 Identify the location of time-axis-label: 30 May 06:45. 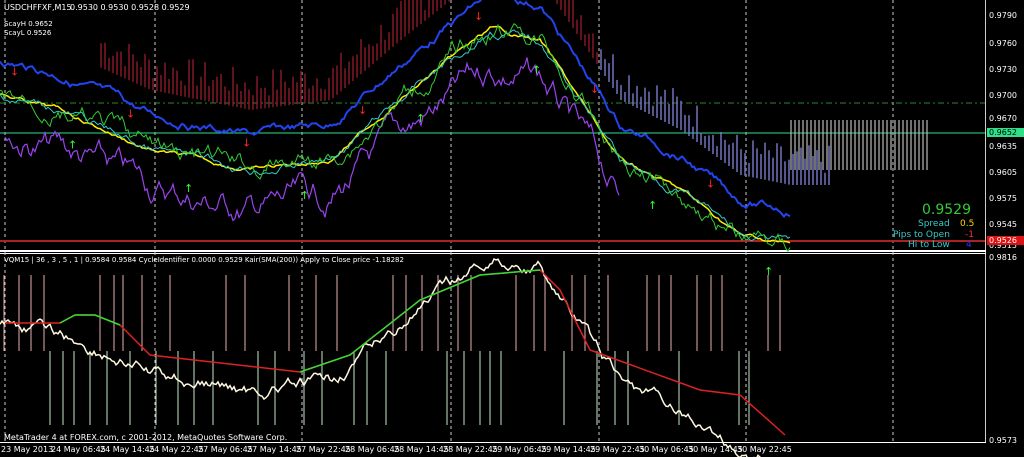
(666, 449).